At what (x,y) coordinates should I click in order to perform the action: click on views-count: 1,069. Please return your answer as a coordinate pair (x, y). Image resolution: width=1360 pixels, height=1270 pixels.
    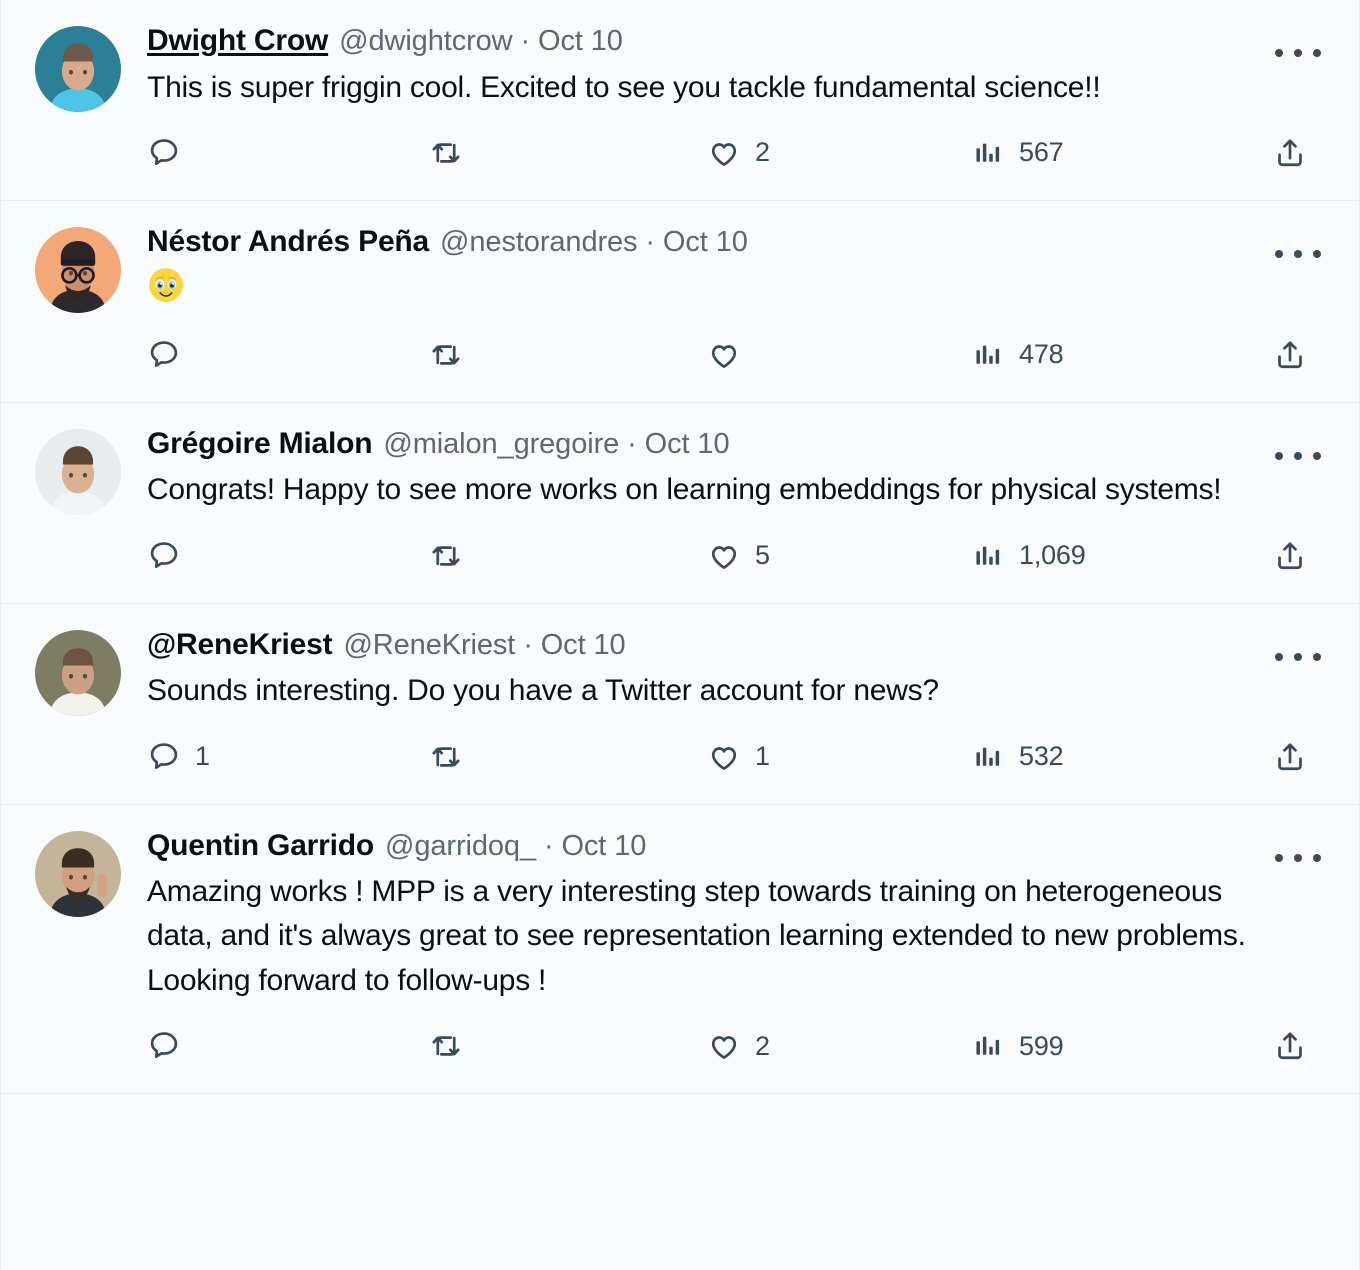
    Looking at the image, I should click on (1052, 555).